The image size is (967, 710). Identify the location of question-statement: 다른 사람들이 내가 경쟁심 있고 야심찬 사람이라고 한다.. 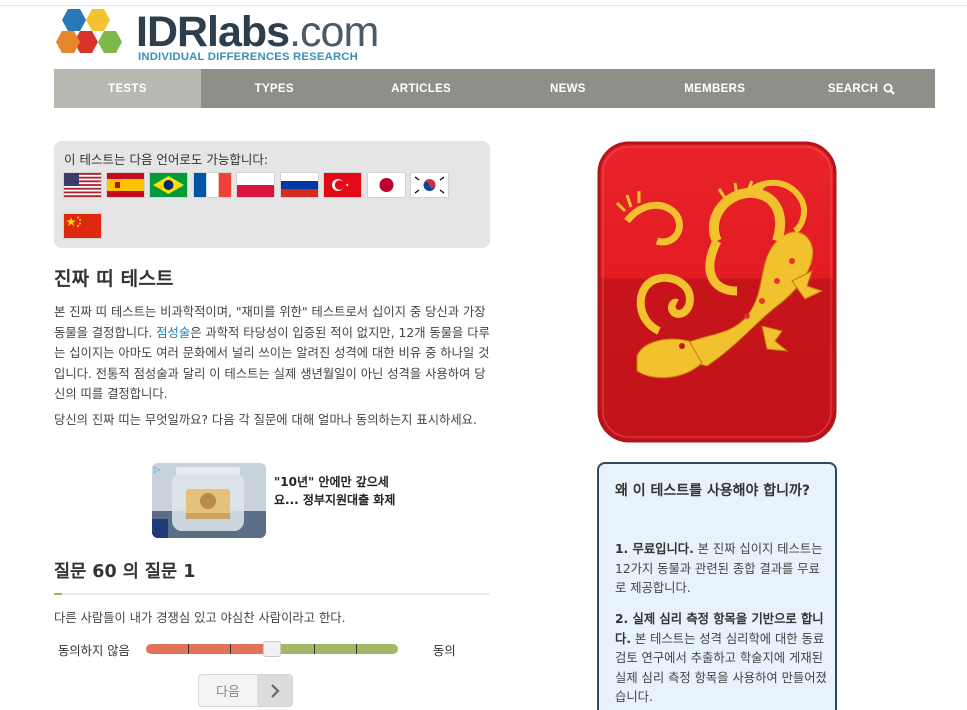
(200, 618).